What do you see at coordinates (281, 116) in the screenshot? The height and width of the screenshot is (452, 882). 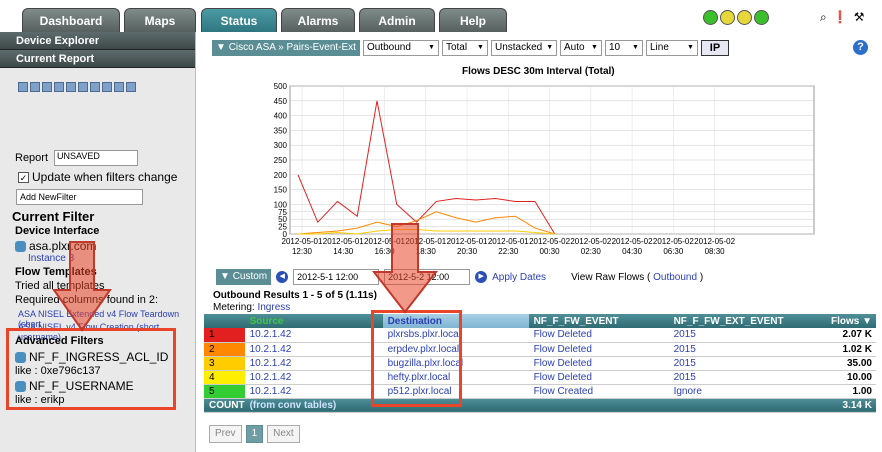 I see `y-tick-label: 400` at bounding box center [281, 116].